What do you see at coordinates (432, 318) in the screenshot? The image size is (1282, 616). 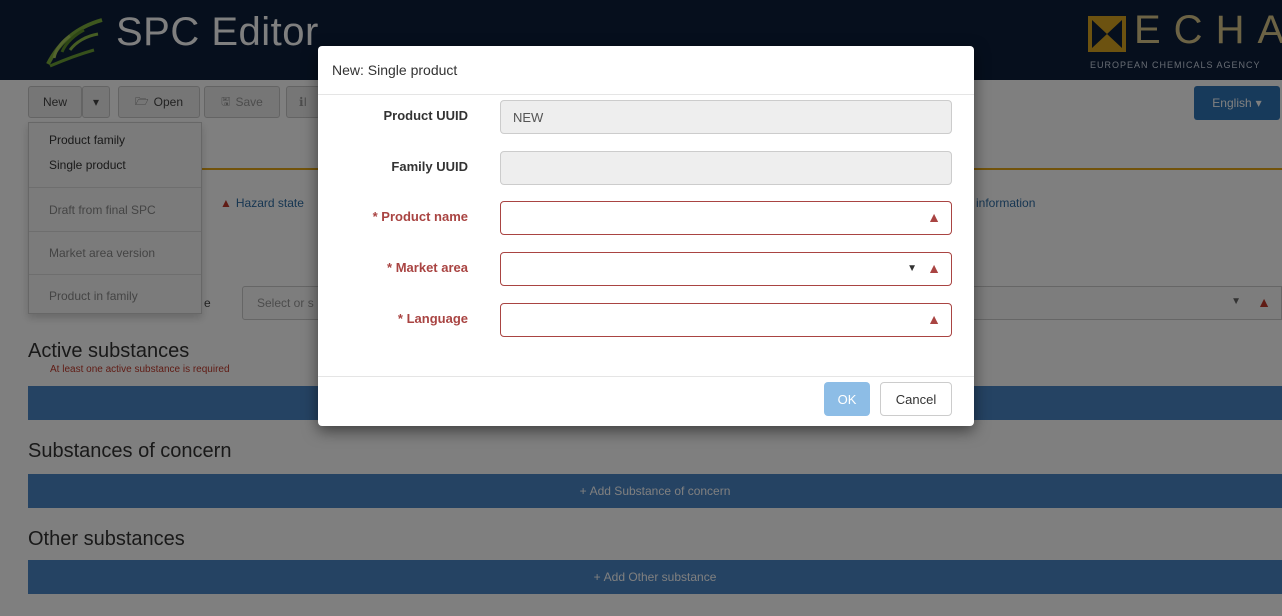 I see `language-label: * Language` at bounding box center [432, 318].